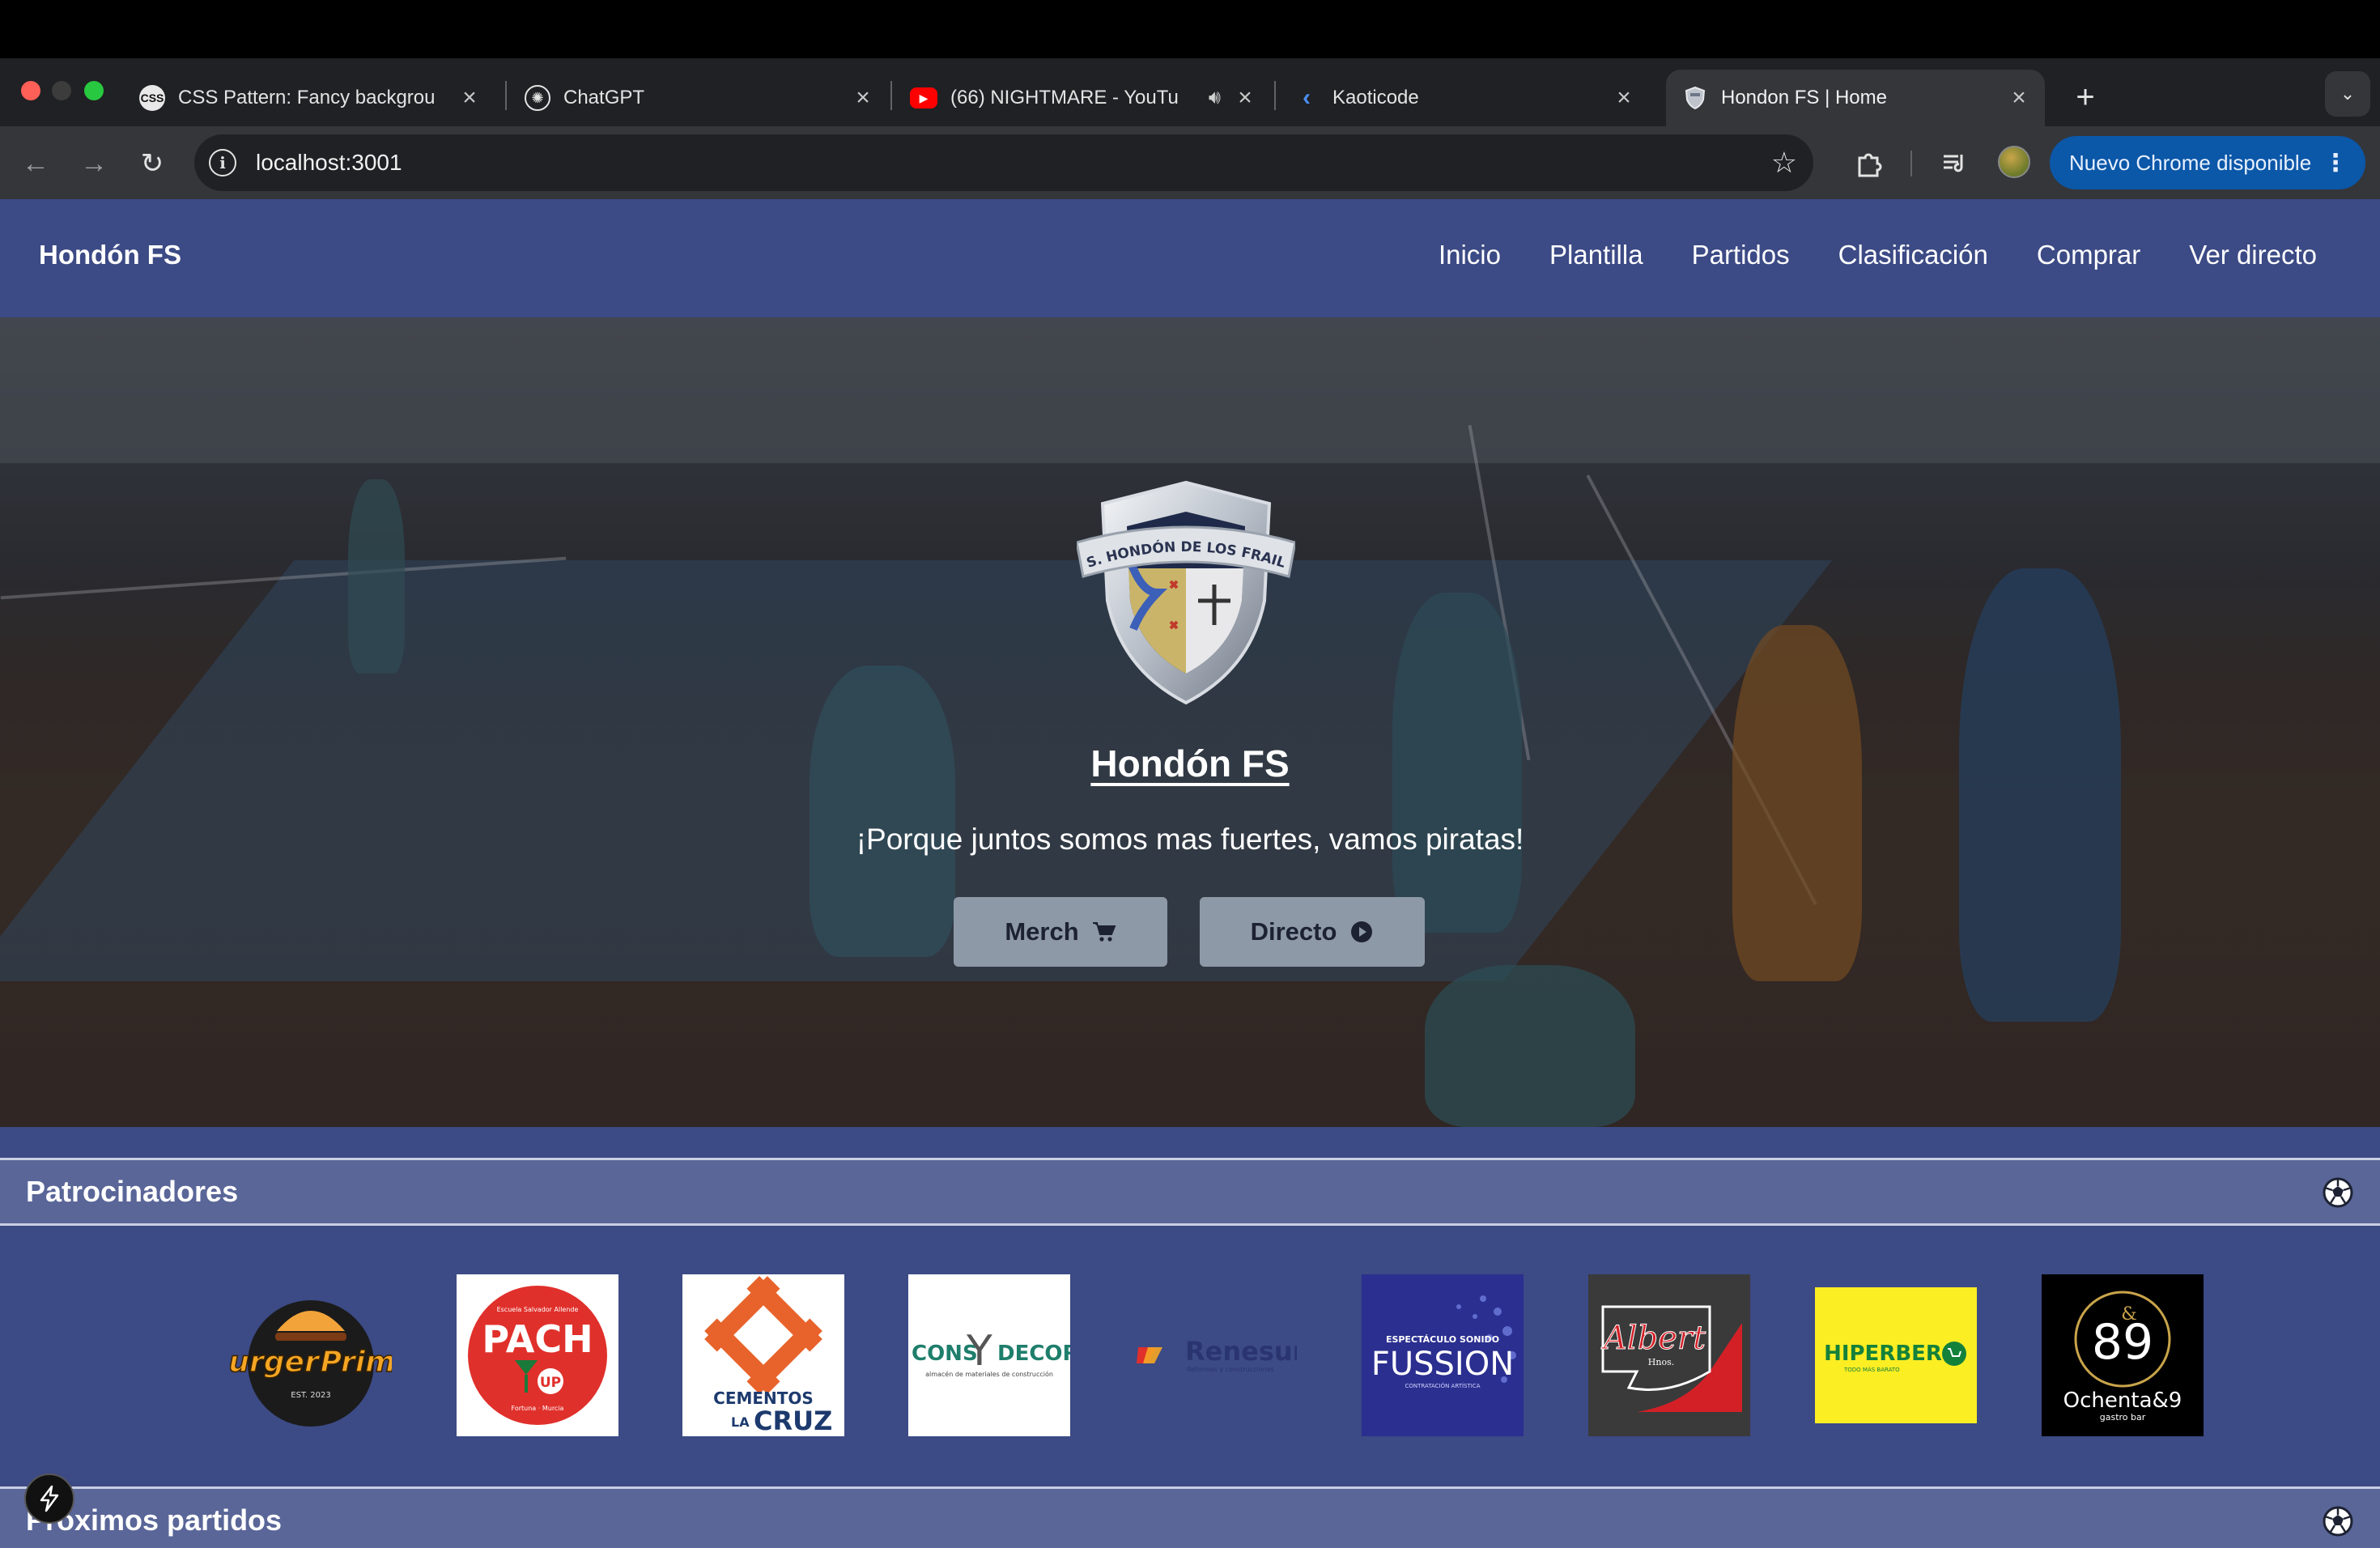  Describe the element at coordinates (1313, 932) in the screenshot. I see `directo-button: Directo` at that location.